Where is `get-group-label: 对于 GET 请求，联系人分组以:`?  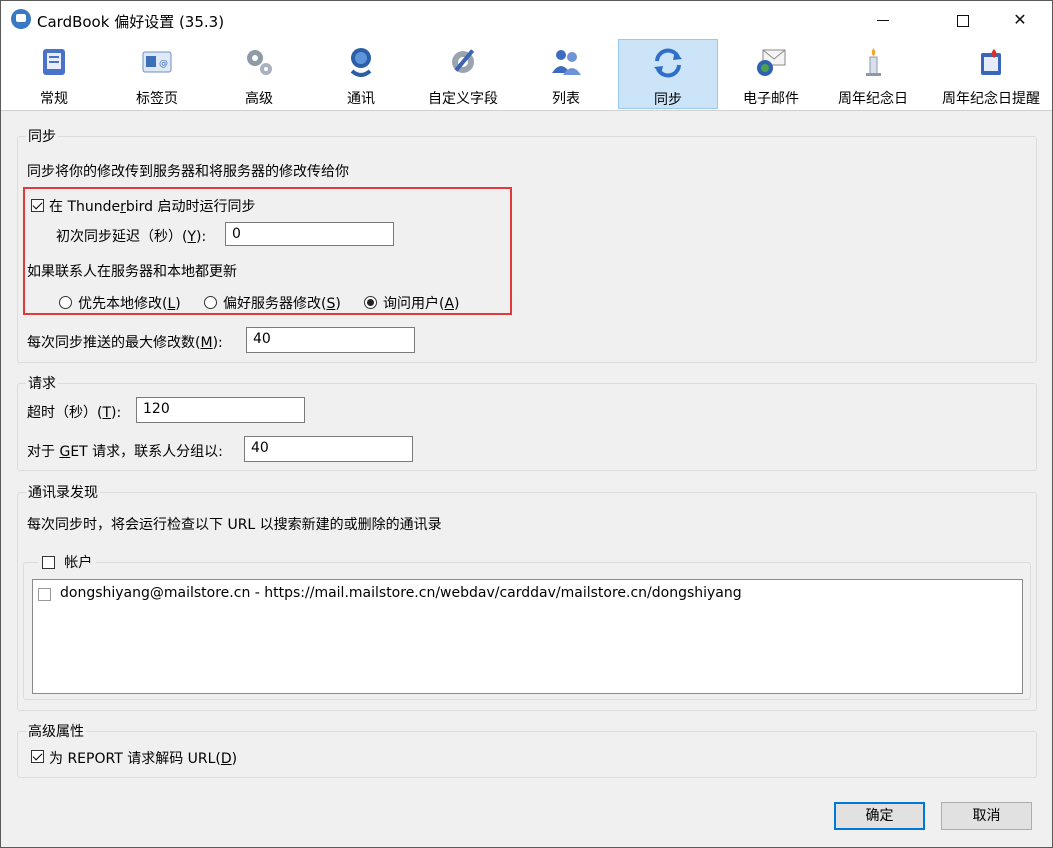 get-group-label: 对于 GET 请求，联系人分组以: is located at coordinates (125, 452).